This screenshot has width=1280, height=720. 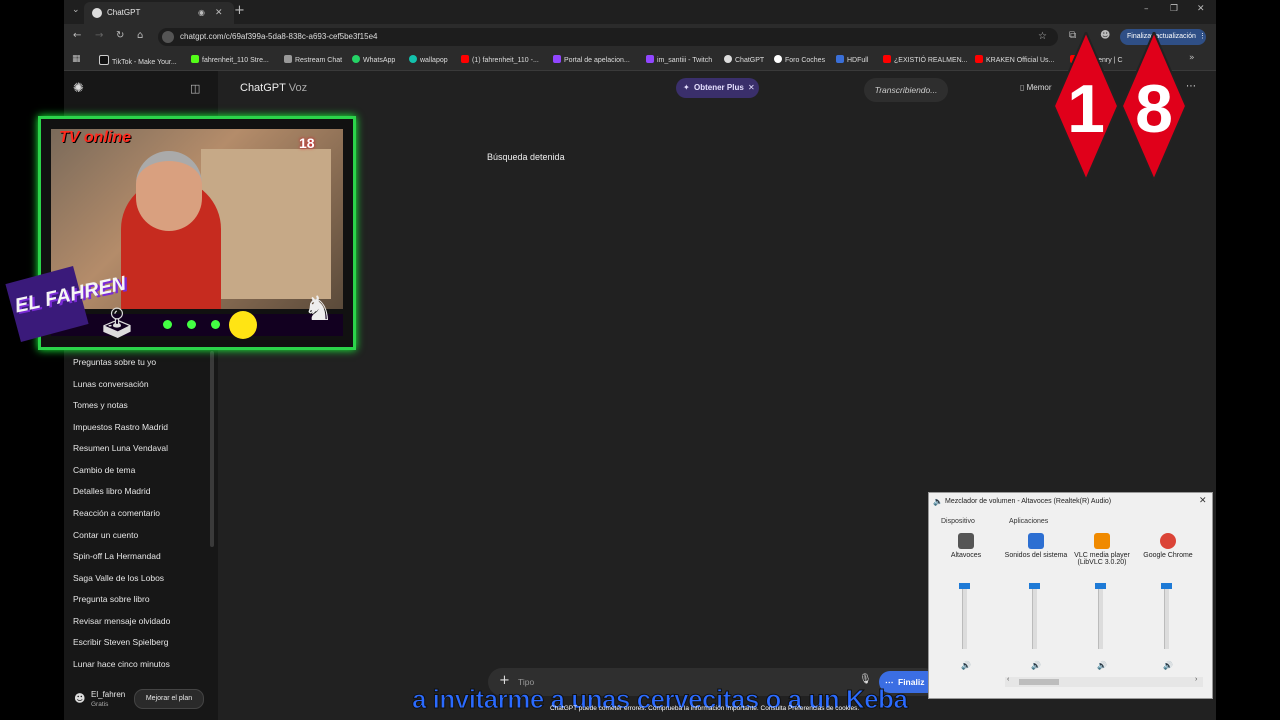 I want to click on mute-system-sounds-icon: 🔊, so click(x=1036, y=665).